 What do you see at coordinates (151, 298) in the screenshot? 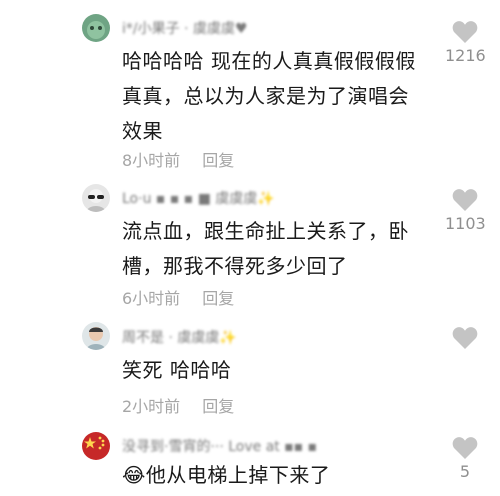
I see `timestamp: 6小时前` at bounding box center [151, 298].